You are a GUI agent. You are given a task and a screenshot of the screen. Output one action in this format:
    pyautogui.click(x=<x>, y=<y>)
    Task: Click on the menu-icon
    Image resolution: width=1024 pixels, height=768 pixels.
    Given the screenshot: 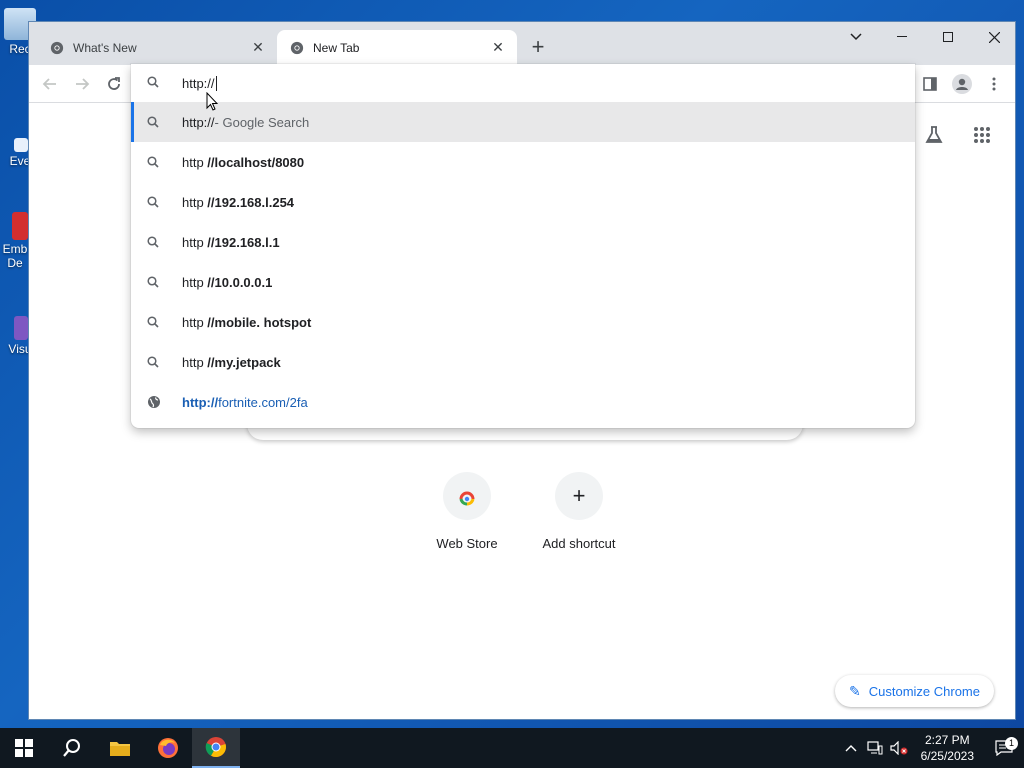 What is the action you would take?
    pyautogui.click(x=994, y=84)
    